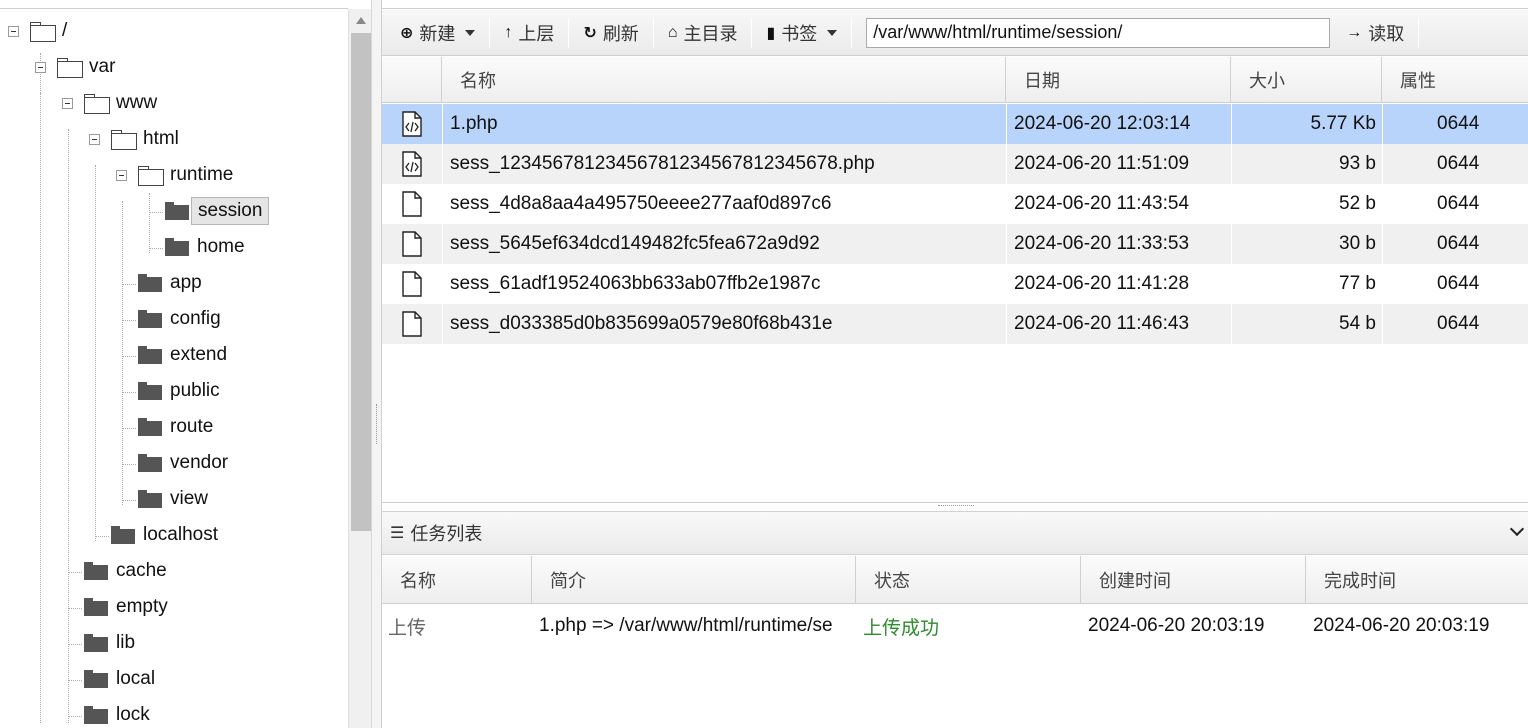 Image resolution: width=1528 pixels, height=728 pixels. Describe the element at coordinates (376, 424) in the screenshot. I see `splitter-grip` at that location.